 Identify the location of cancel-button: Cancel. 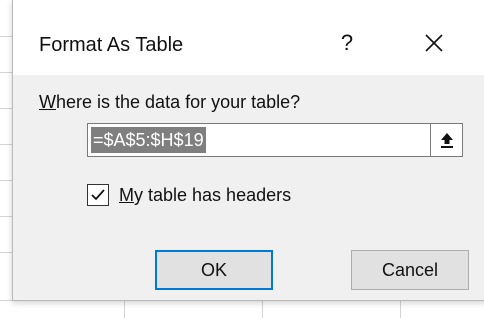
(410, 270).